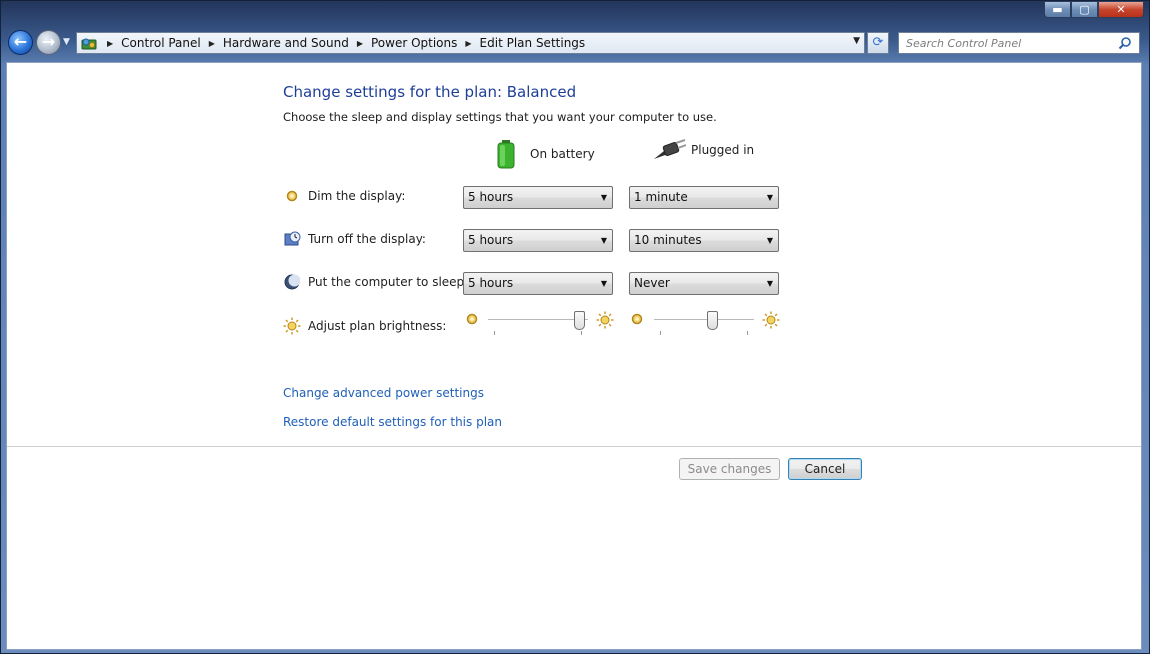  What do you see at coordinates (292, 196) in the screenshot?
I see `dim-brightness-icon` at bounding box center [292, 196].